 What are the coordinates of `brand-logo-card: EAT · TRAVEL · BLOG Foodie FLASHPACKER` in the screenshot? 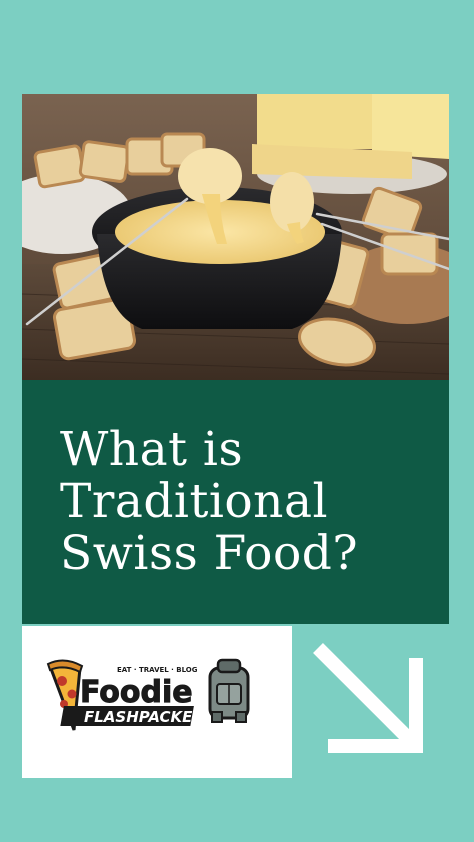 It's located at (157, 702).